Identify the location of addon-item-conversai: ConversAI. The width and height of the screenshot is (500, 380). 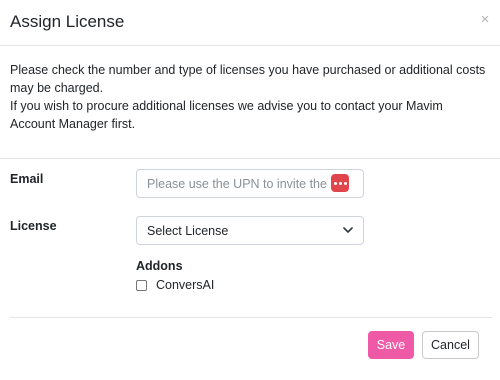
(175, 285).